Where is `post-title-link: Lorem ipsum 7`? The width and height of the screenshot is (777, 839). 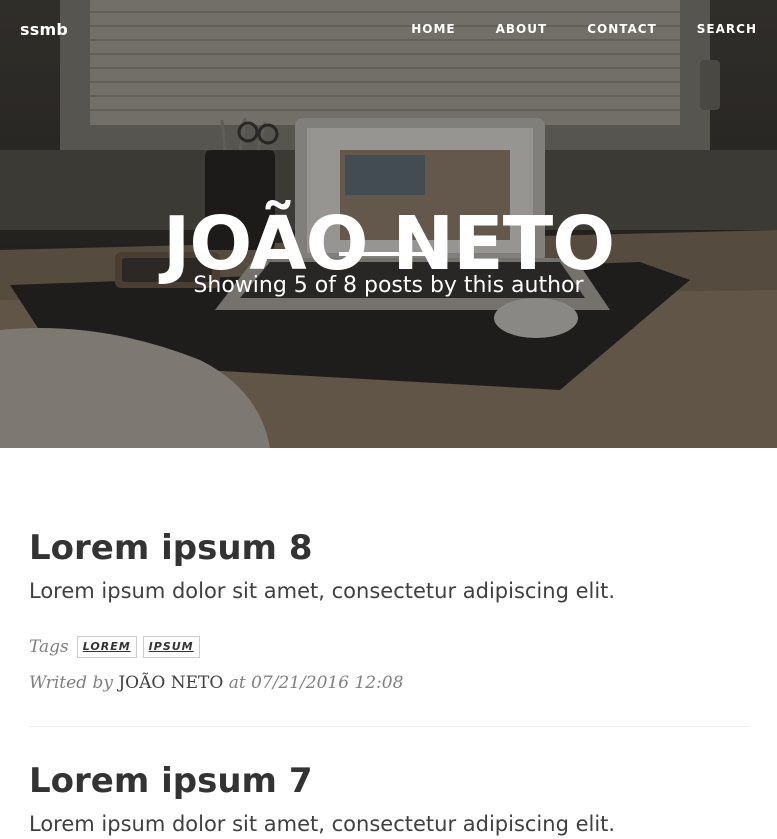
post-title-link: Lorem ipsum 7 is located at coordinates (389, 781).